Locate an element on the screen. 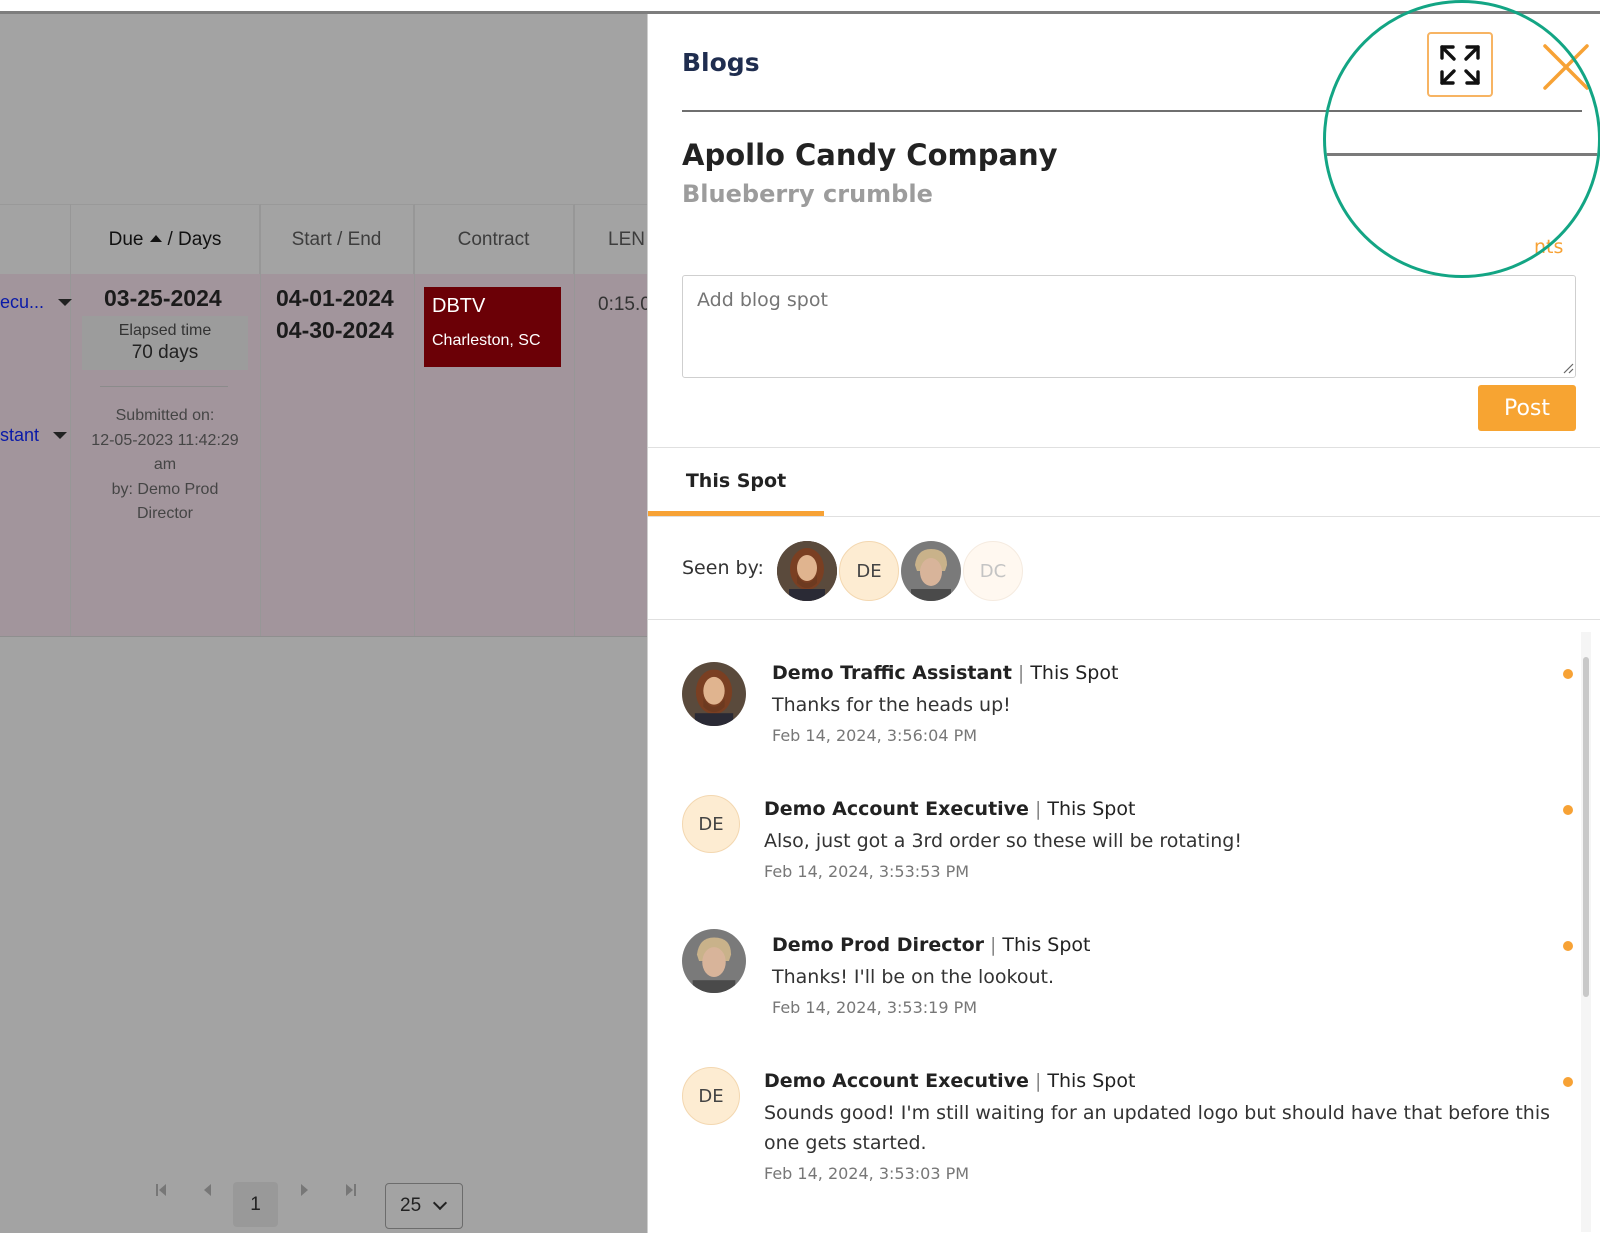 This screenshot has width=1600, height=1233. expand-icon is located at coordinates (1460, 64).